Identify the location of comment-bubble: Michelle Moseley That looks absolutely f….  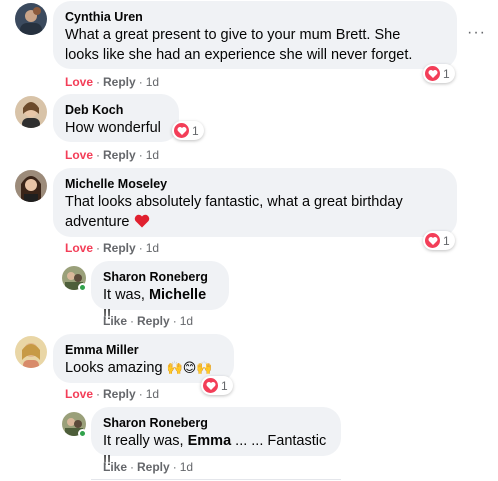
(255, 202).